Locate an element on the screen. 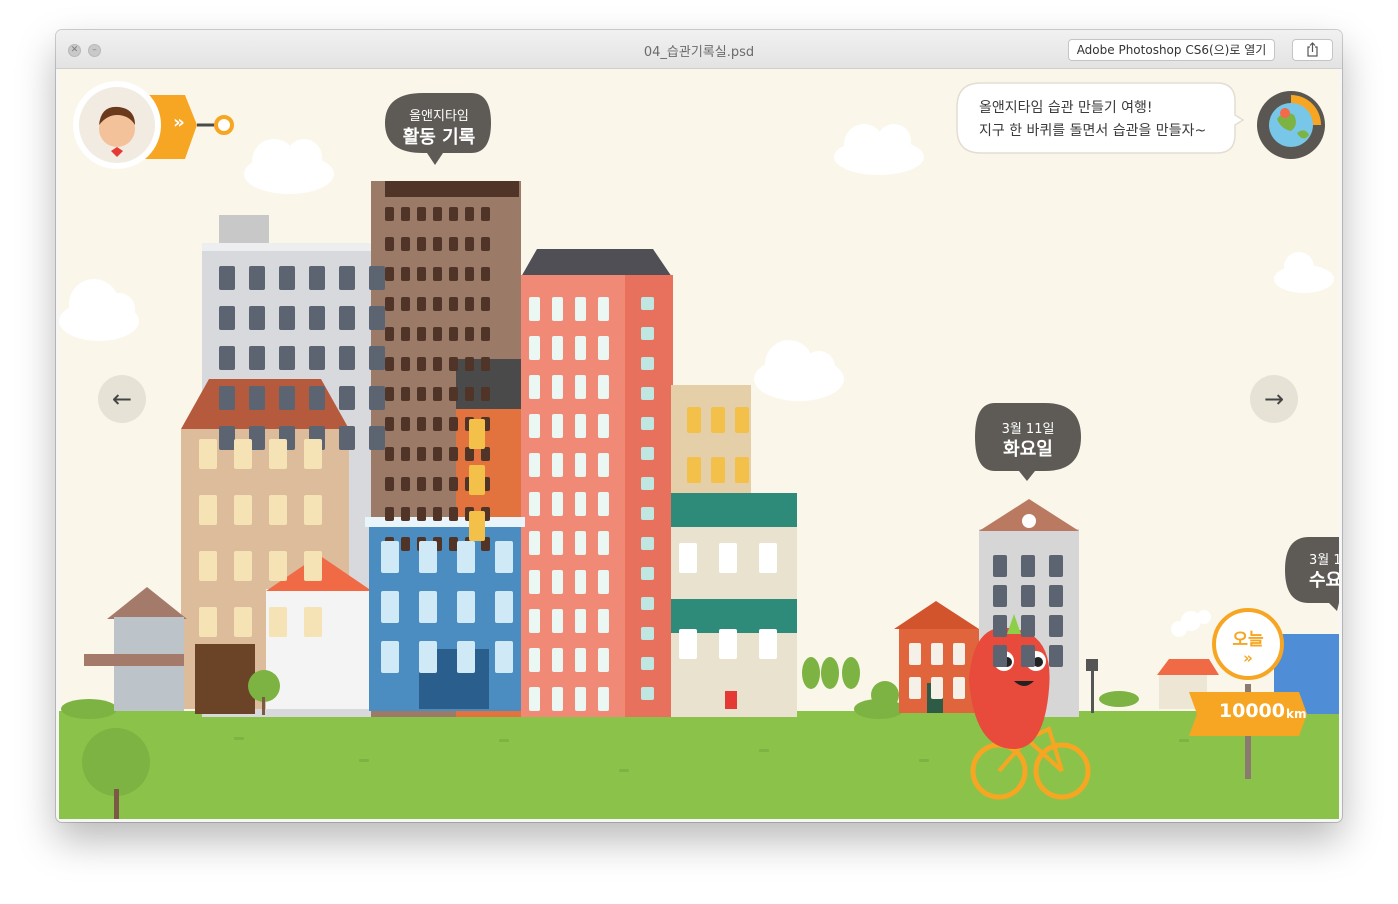  prev-arrow-icon: ← is located at coordinates (122, 399).